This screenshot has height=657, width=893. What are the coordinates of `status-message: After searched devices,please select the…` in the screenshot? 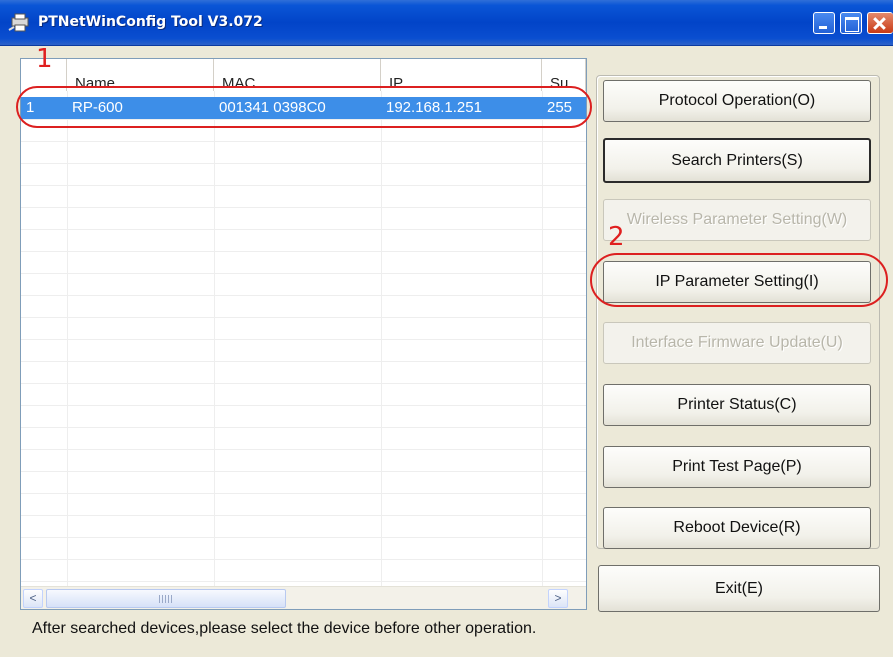 It's located at (284, 628).